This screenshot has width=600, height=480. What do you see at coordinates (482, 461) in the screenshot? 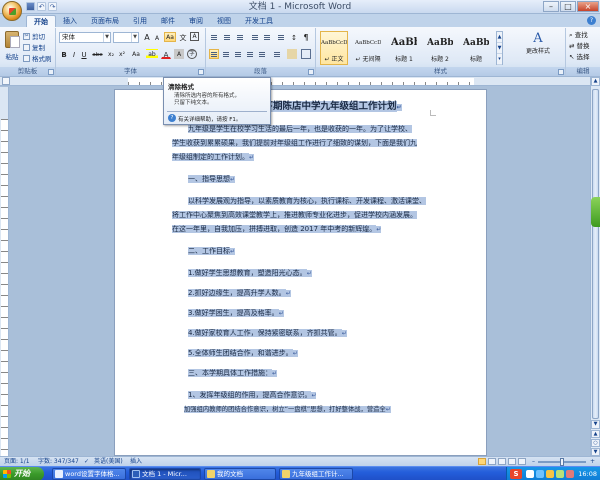
I see `print-layout-view-icon` at bounding box center [482, 461].